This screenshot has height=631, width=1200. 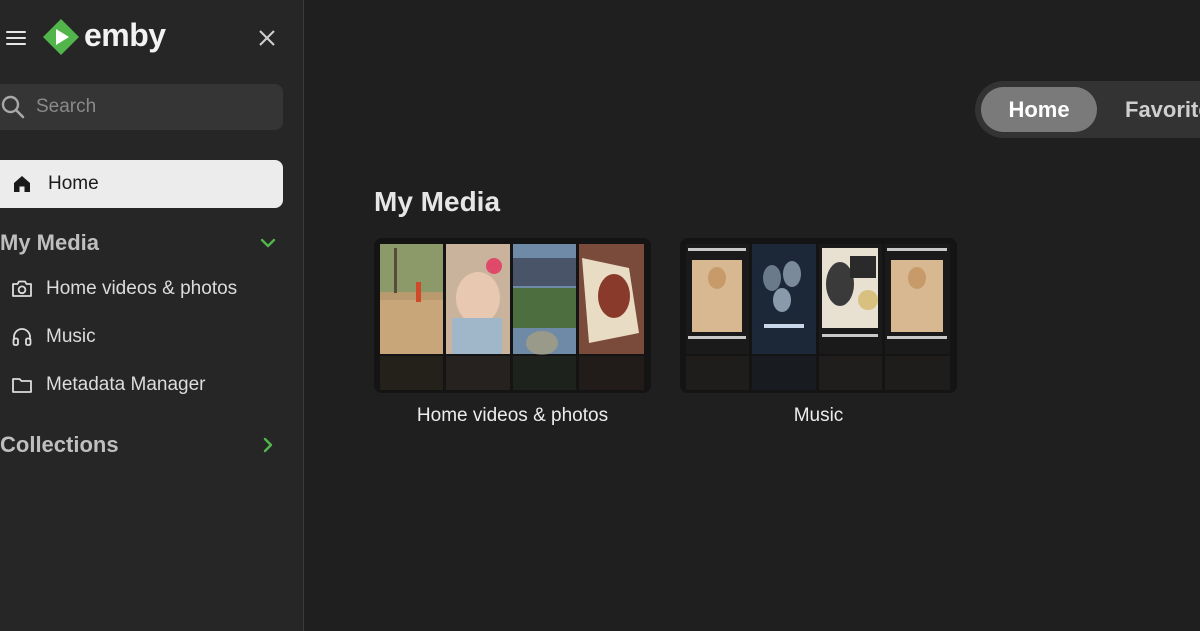 I want to click on folder-icon, so click(x=22, y=385).